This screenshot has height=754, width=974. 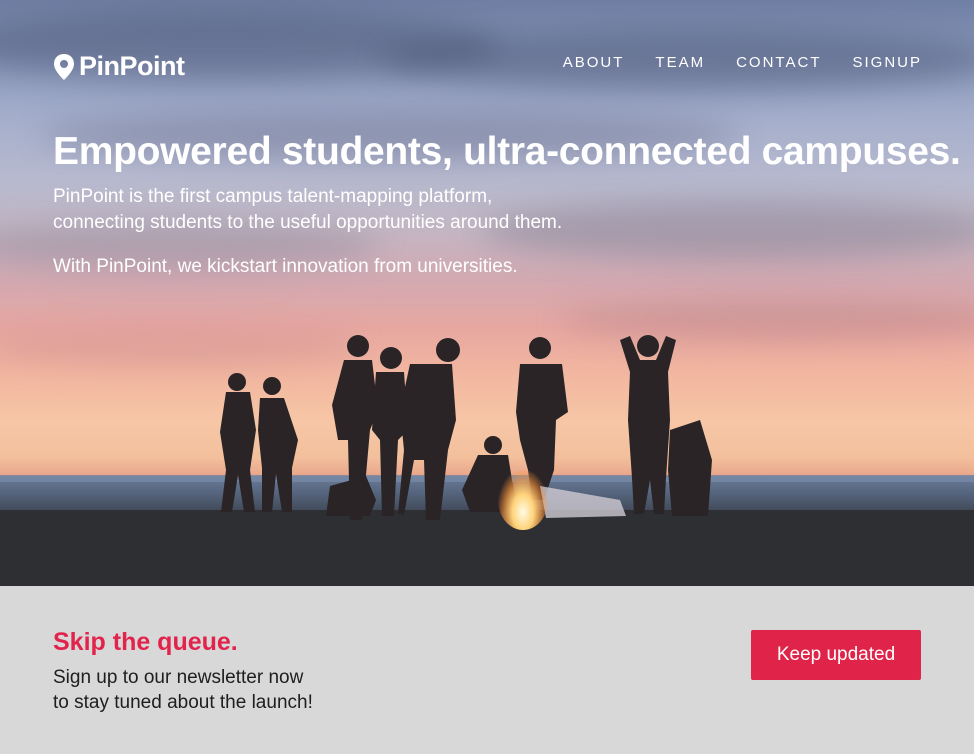 What do you see at coordinates (583, 502) in the screenshot?
I see `blanket` at bounding box center [583, 502].